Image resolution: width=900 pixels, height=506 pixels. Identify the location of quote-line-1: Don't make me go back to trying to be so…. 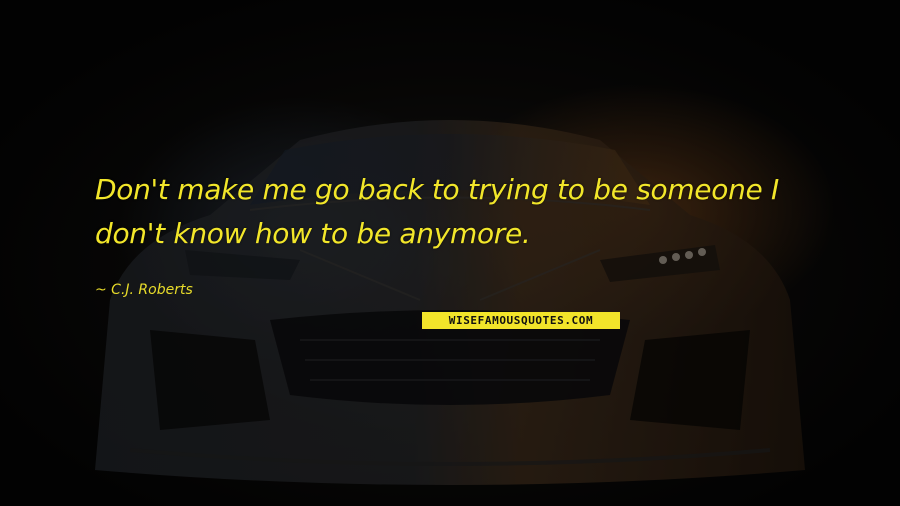
(437, 189).